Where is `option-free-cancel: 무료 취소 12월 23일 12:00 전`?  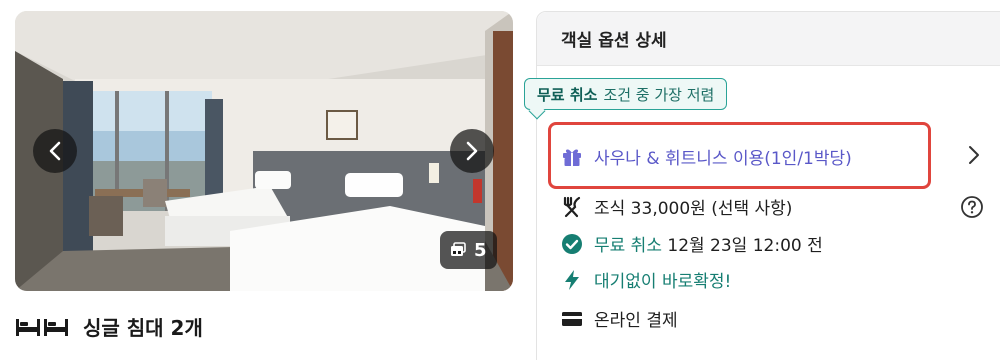
option-free-cancel: 무료 취소 12월 23일 12:00 전 is located at coordinates (691, 243).